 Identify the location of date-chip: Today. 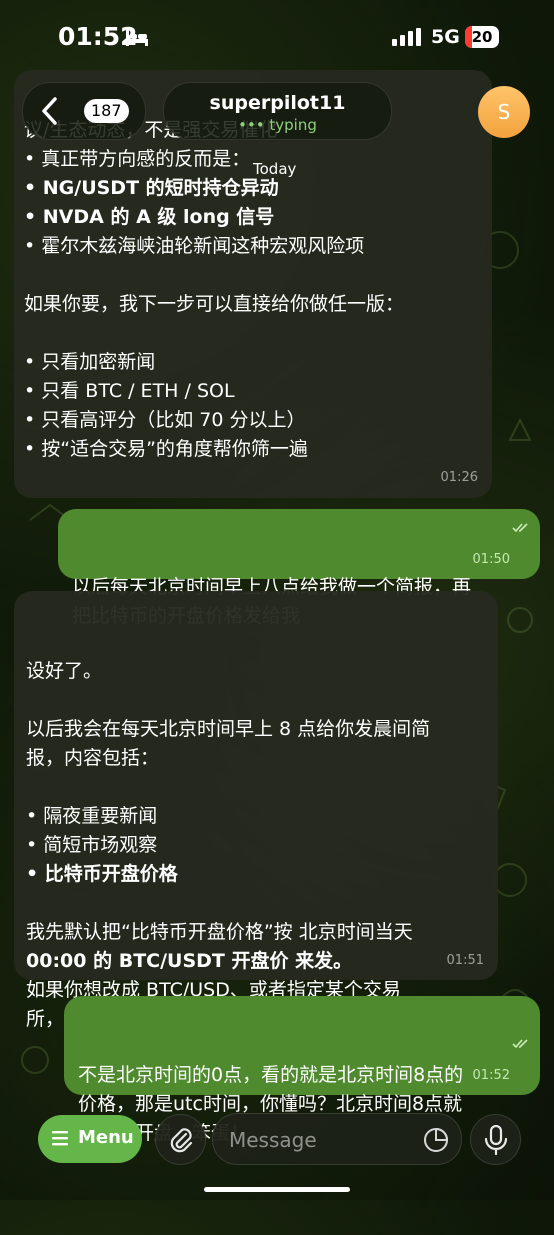
(275, 169).